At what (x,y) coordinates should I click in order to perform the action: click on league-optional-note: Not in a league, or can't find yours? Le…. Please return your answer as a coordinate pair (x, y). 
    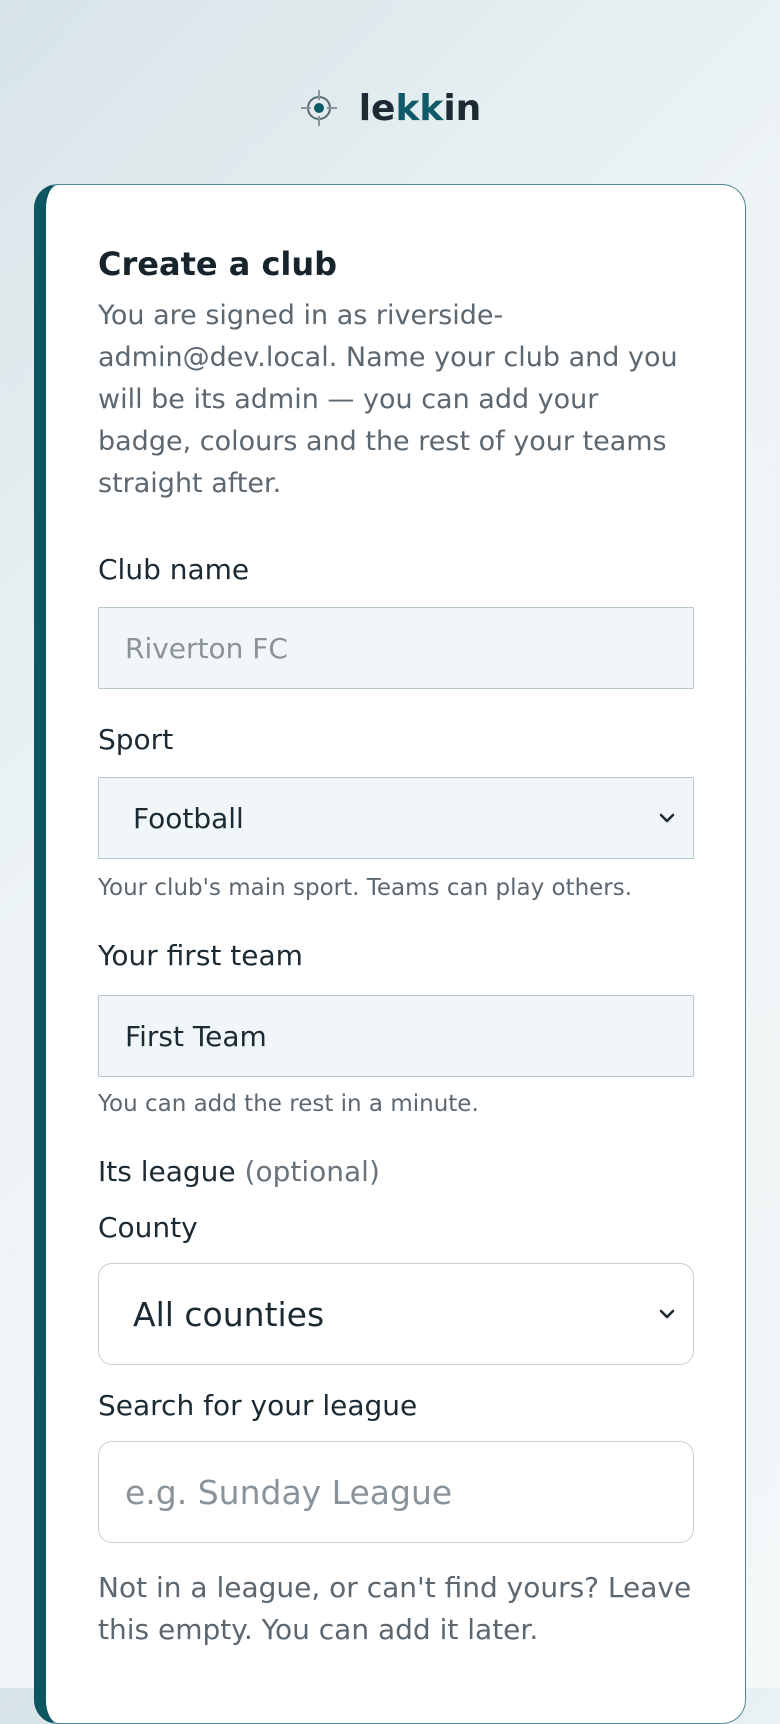
    Looking at the image, I should click on (395, 1608).